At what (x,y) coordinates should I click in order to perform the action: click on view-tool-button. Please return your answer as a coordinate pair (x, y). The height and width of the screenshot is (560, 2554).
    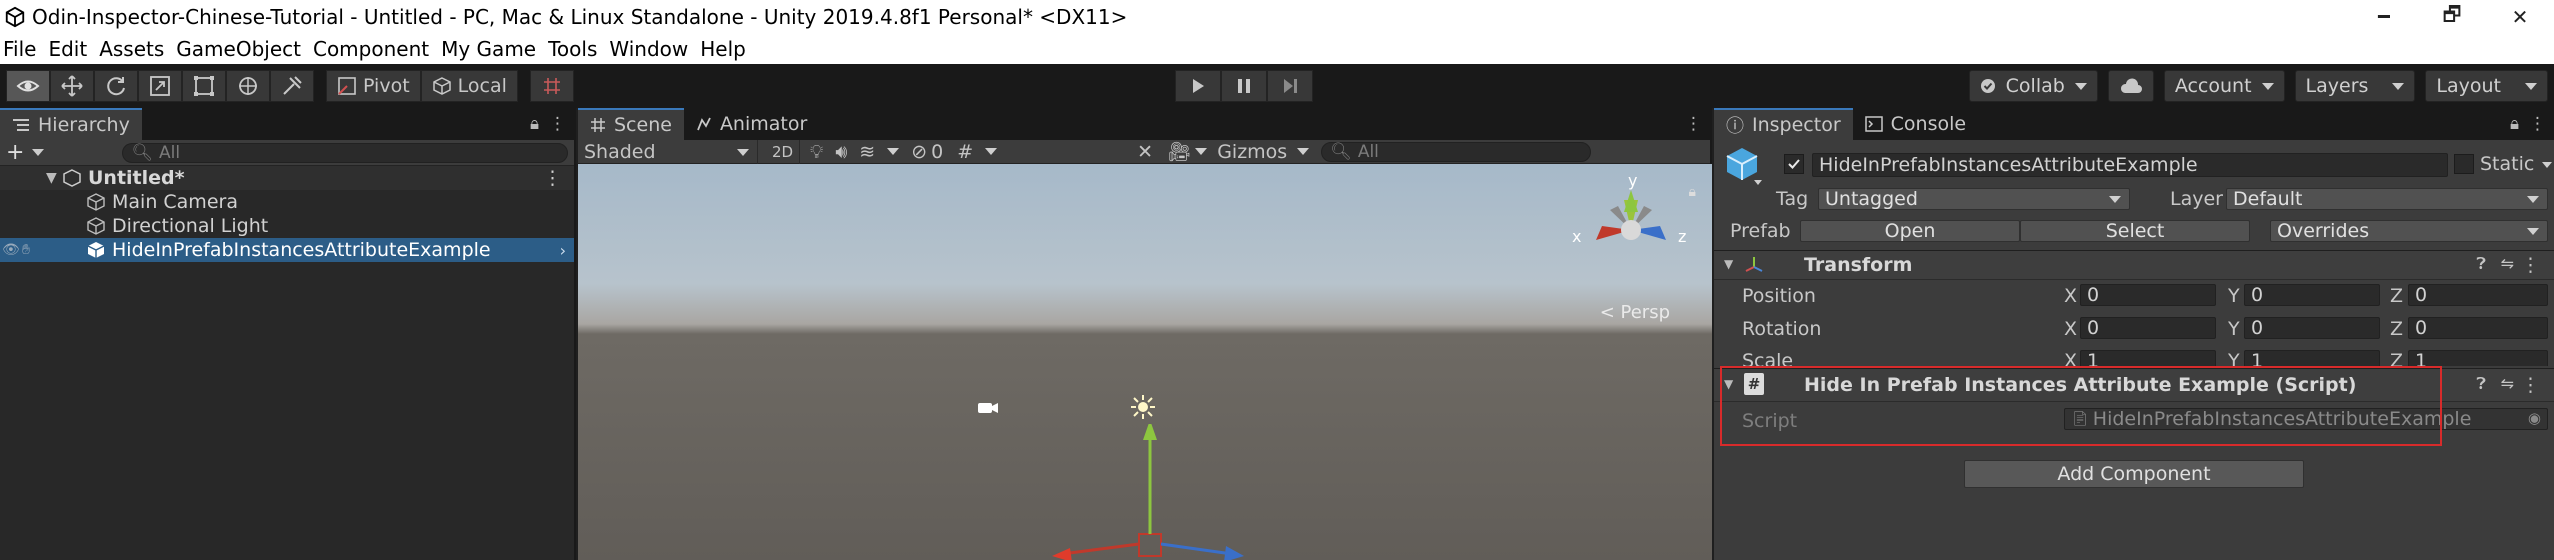
    Looking at the image, I should click on (28, 86).